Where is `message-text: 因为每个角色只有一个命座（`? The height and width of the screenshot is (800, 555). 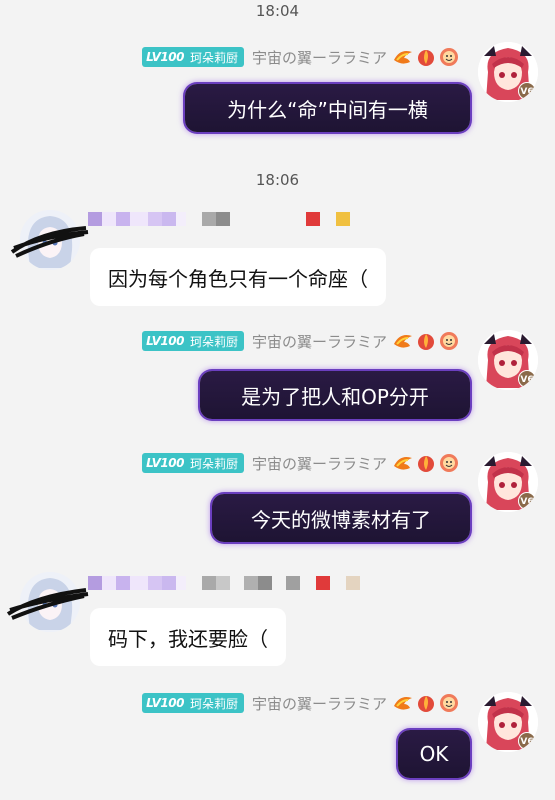
message-text: 因为每个角色只有一个命座（ is located at coordinates (238, 278).